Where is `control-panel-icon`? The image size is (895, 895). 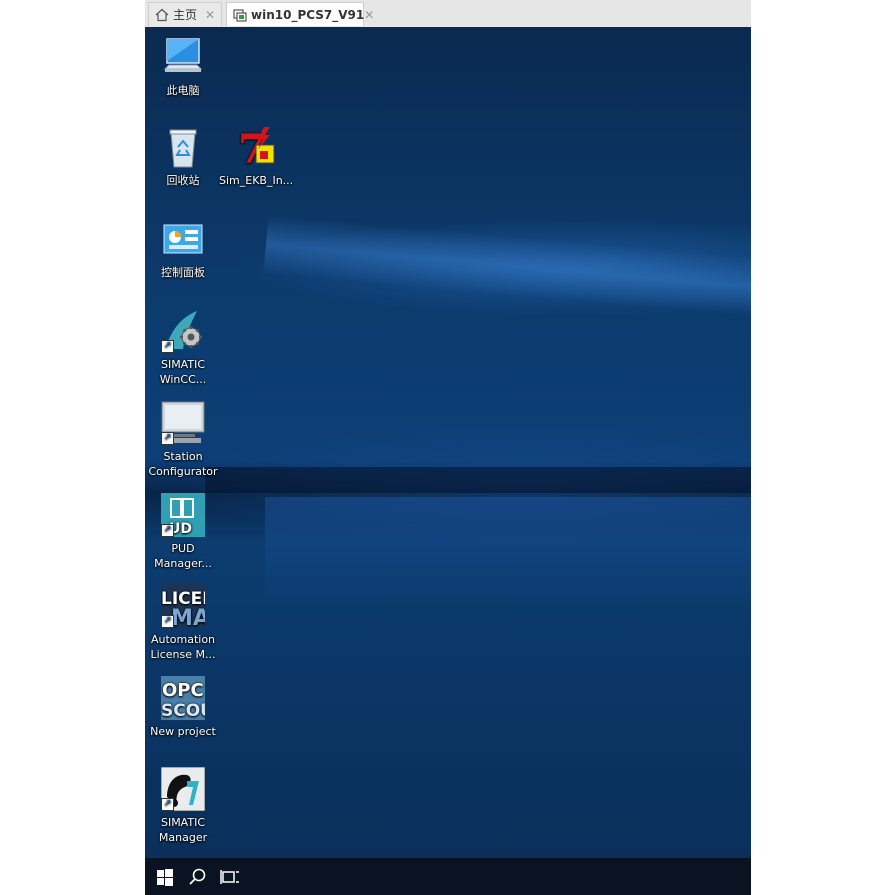 control-panel-icon is located at coordinates (183, 239).